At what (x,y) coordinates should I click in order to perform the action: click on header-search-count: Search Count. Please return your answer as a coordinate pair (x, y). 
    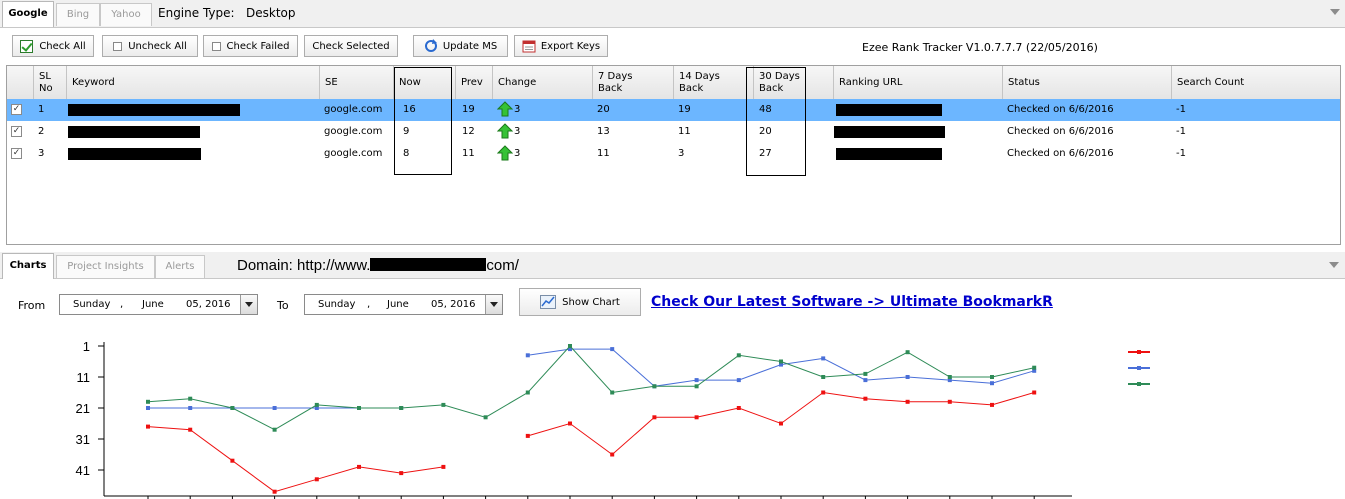
    Looking at the image, I should click on (1256, 83).